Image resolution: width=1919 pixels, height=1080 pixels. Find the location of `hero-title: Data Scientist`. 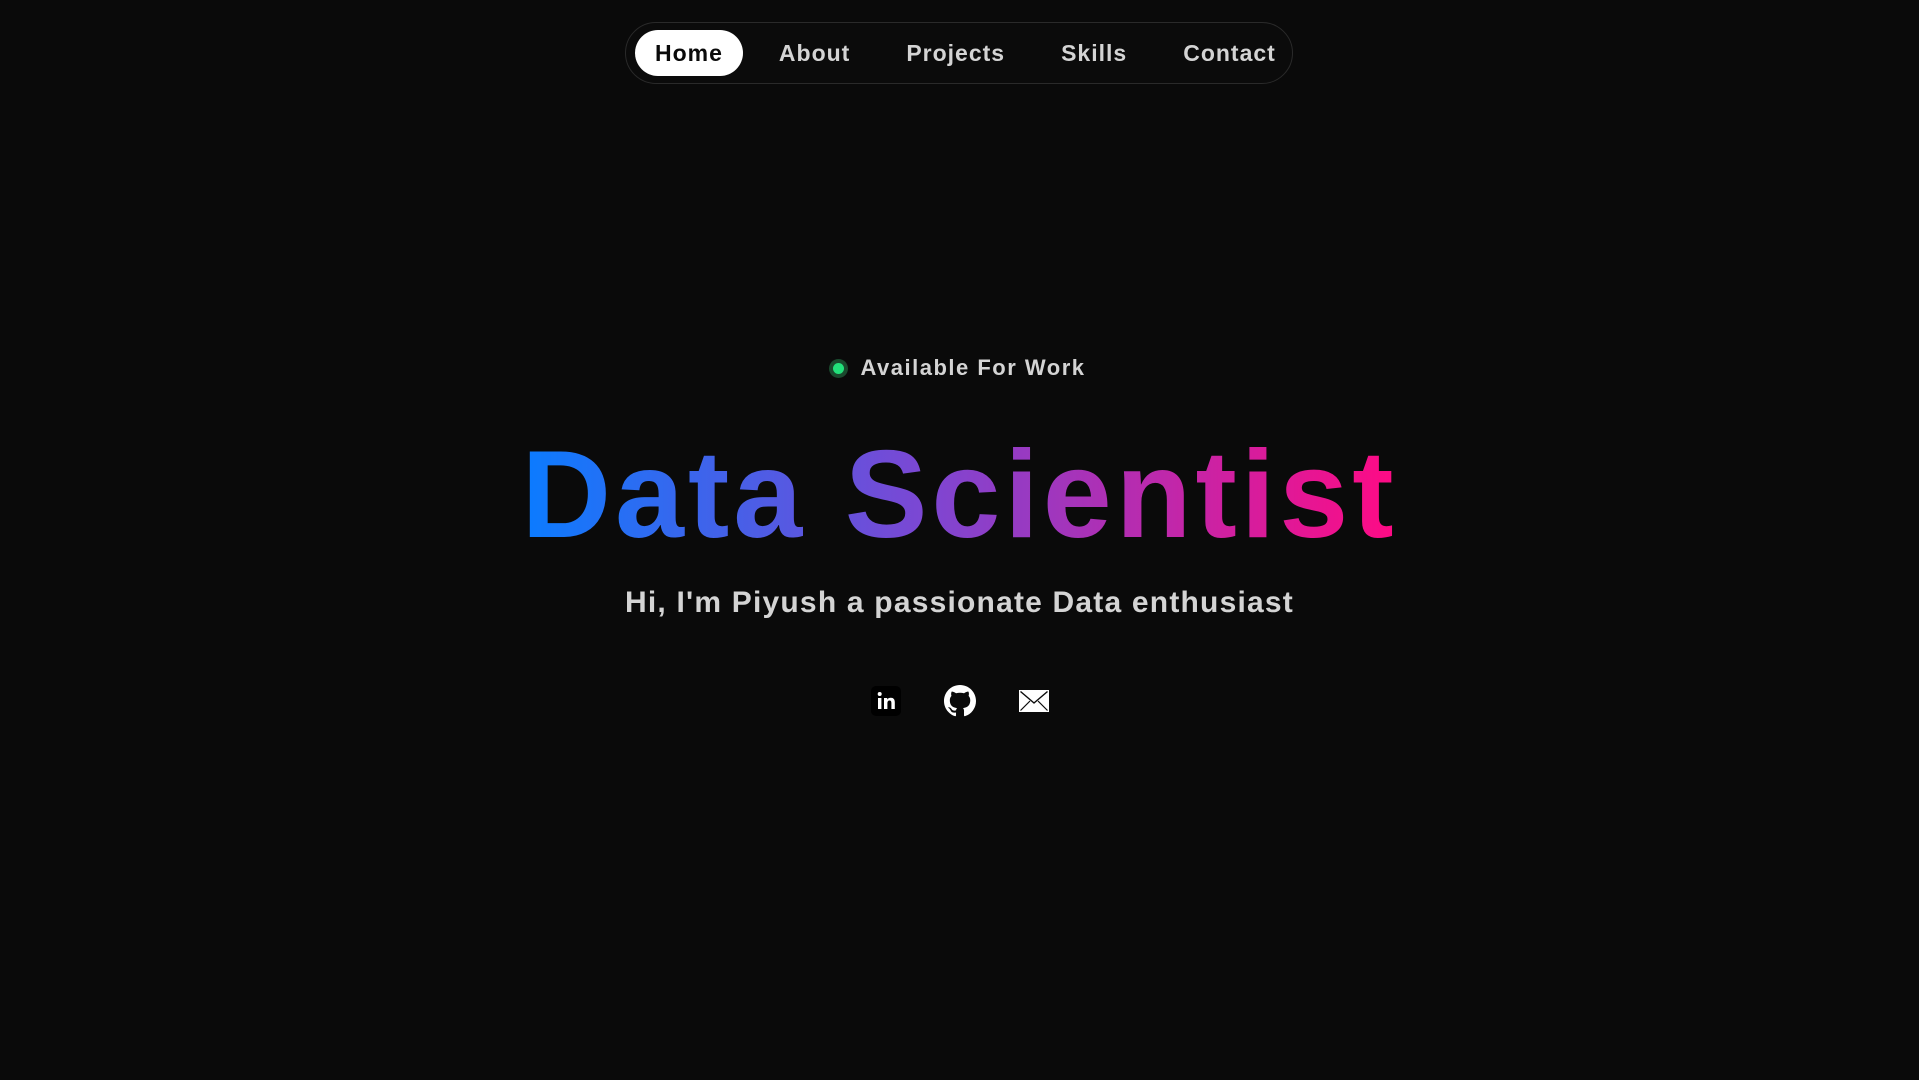

hero-title: Data Scientist is located at coordinates (959, 495).